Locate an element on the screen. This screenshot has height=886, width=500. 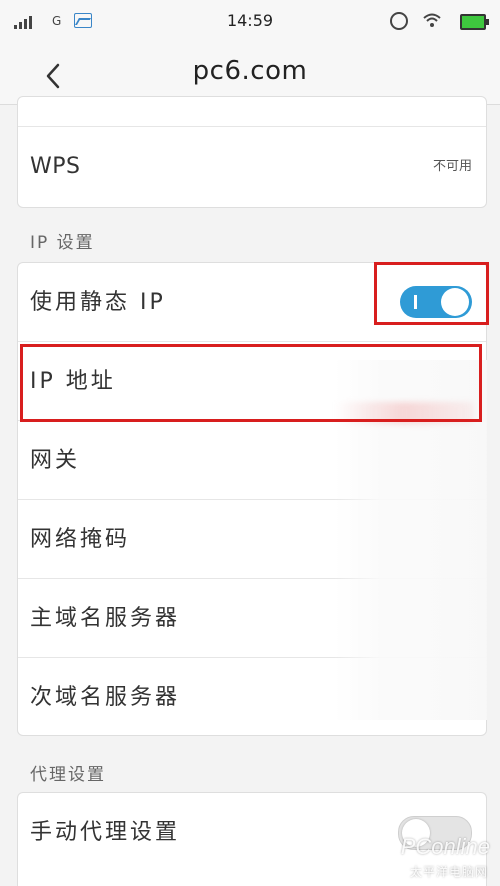
alarm-icon is located at coordinates (399, 21).